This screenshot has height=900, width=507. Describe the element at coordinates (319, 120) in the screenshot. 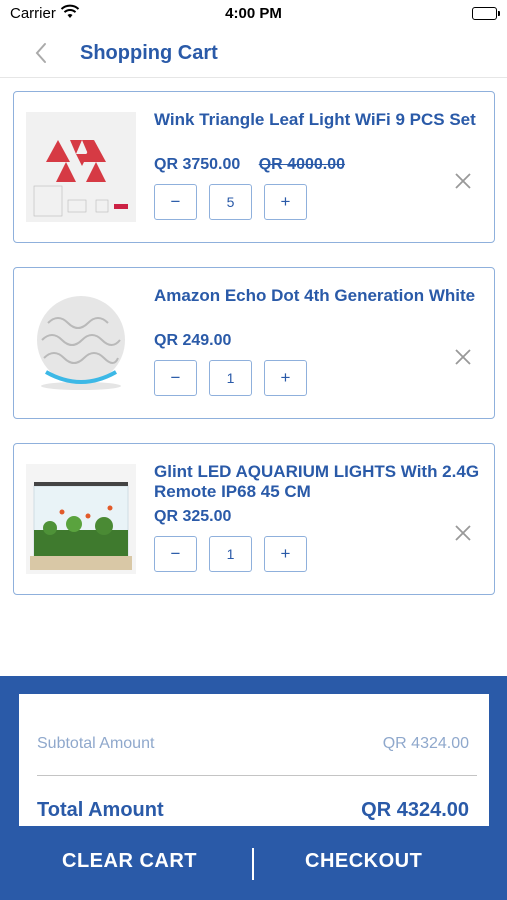

I see `product-name: Wink Triangle Leaf Light WiFi 9 PCS Set` at that location.